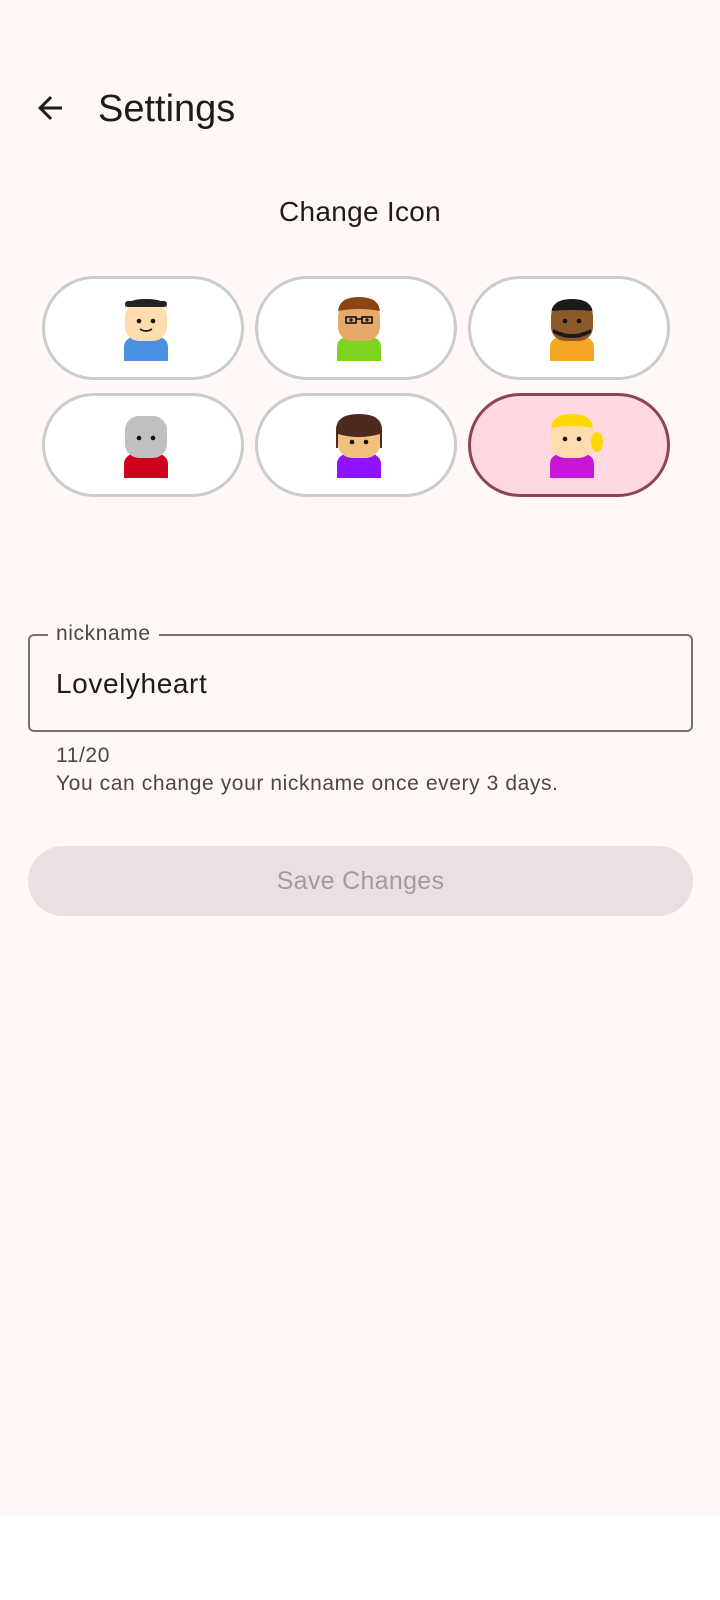 The image size is (720, 1600). What do you see at coordinates (83, 755) in the screenshot?
I see `character-counter: 11/20` at bounding box center [83, 755].